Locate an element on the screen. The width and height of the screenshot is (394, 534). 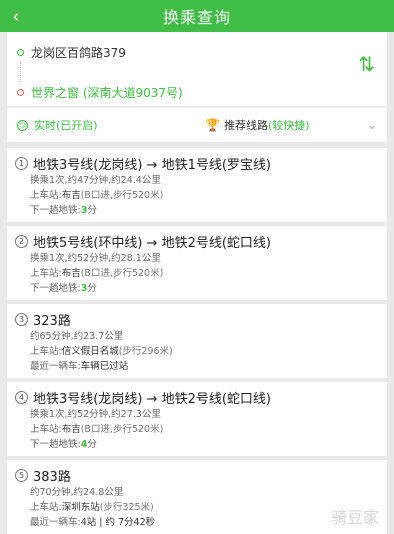
page-title: 换乘查询 is located at coordinates (196, 17).